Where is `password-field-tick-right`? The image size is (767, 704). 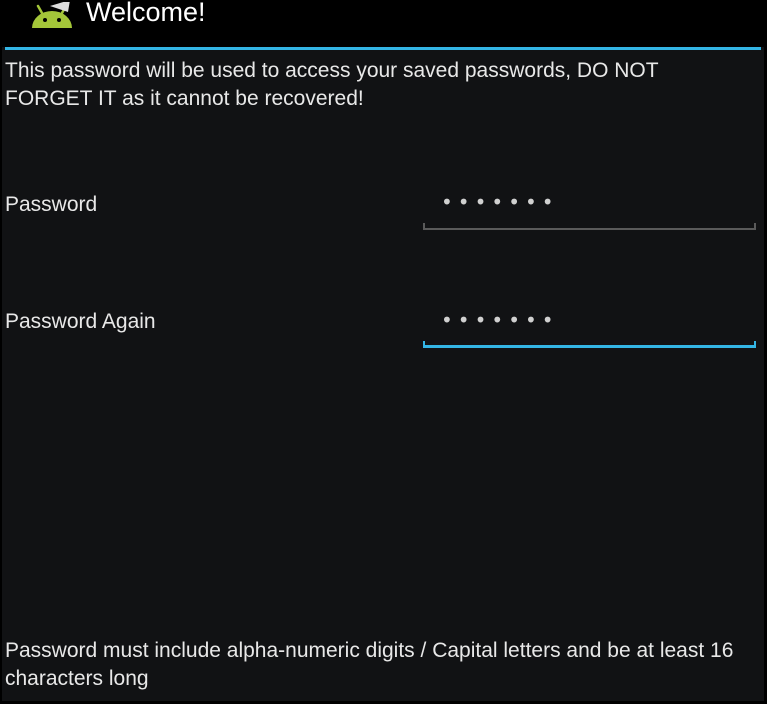 password-field-tick-right is located at coordinates (755, 226).